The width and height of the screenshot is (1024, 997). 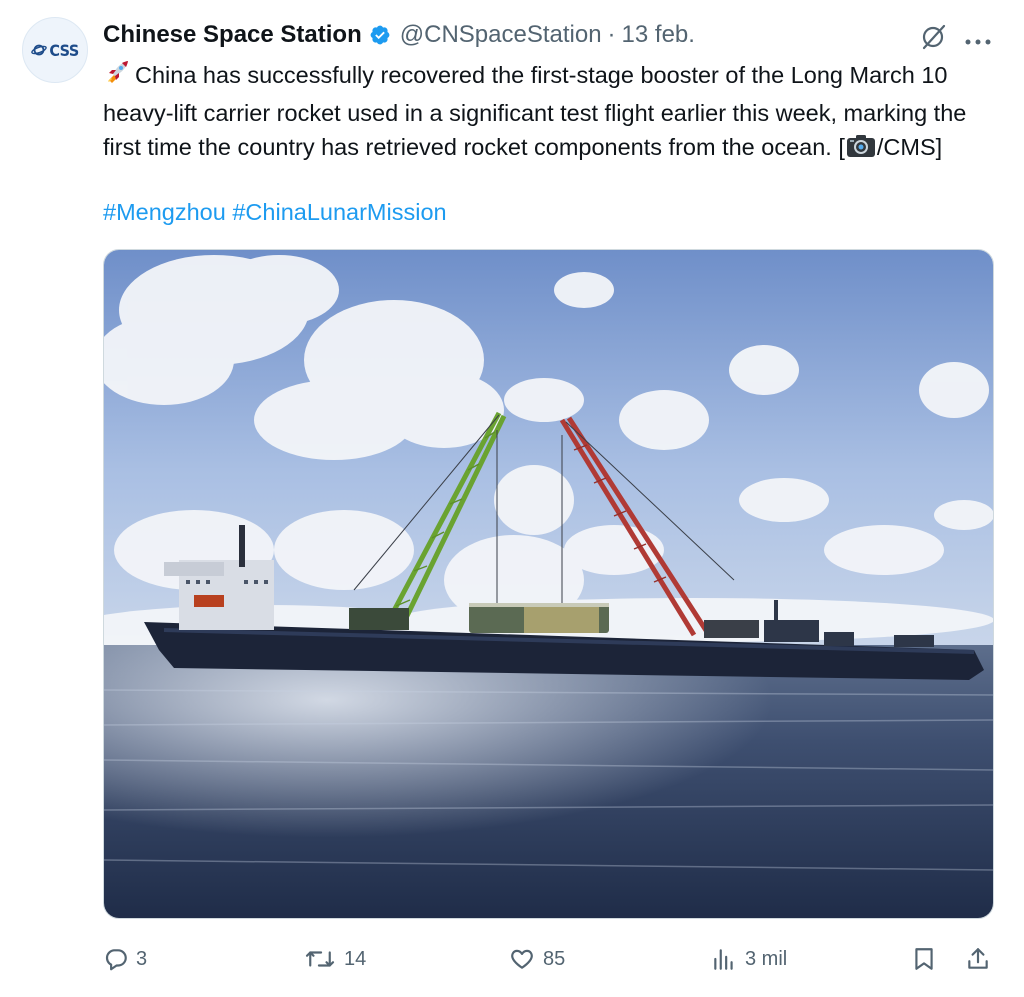 I want to click on repost-button: 14, so click(x=334, y=959).